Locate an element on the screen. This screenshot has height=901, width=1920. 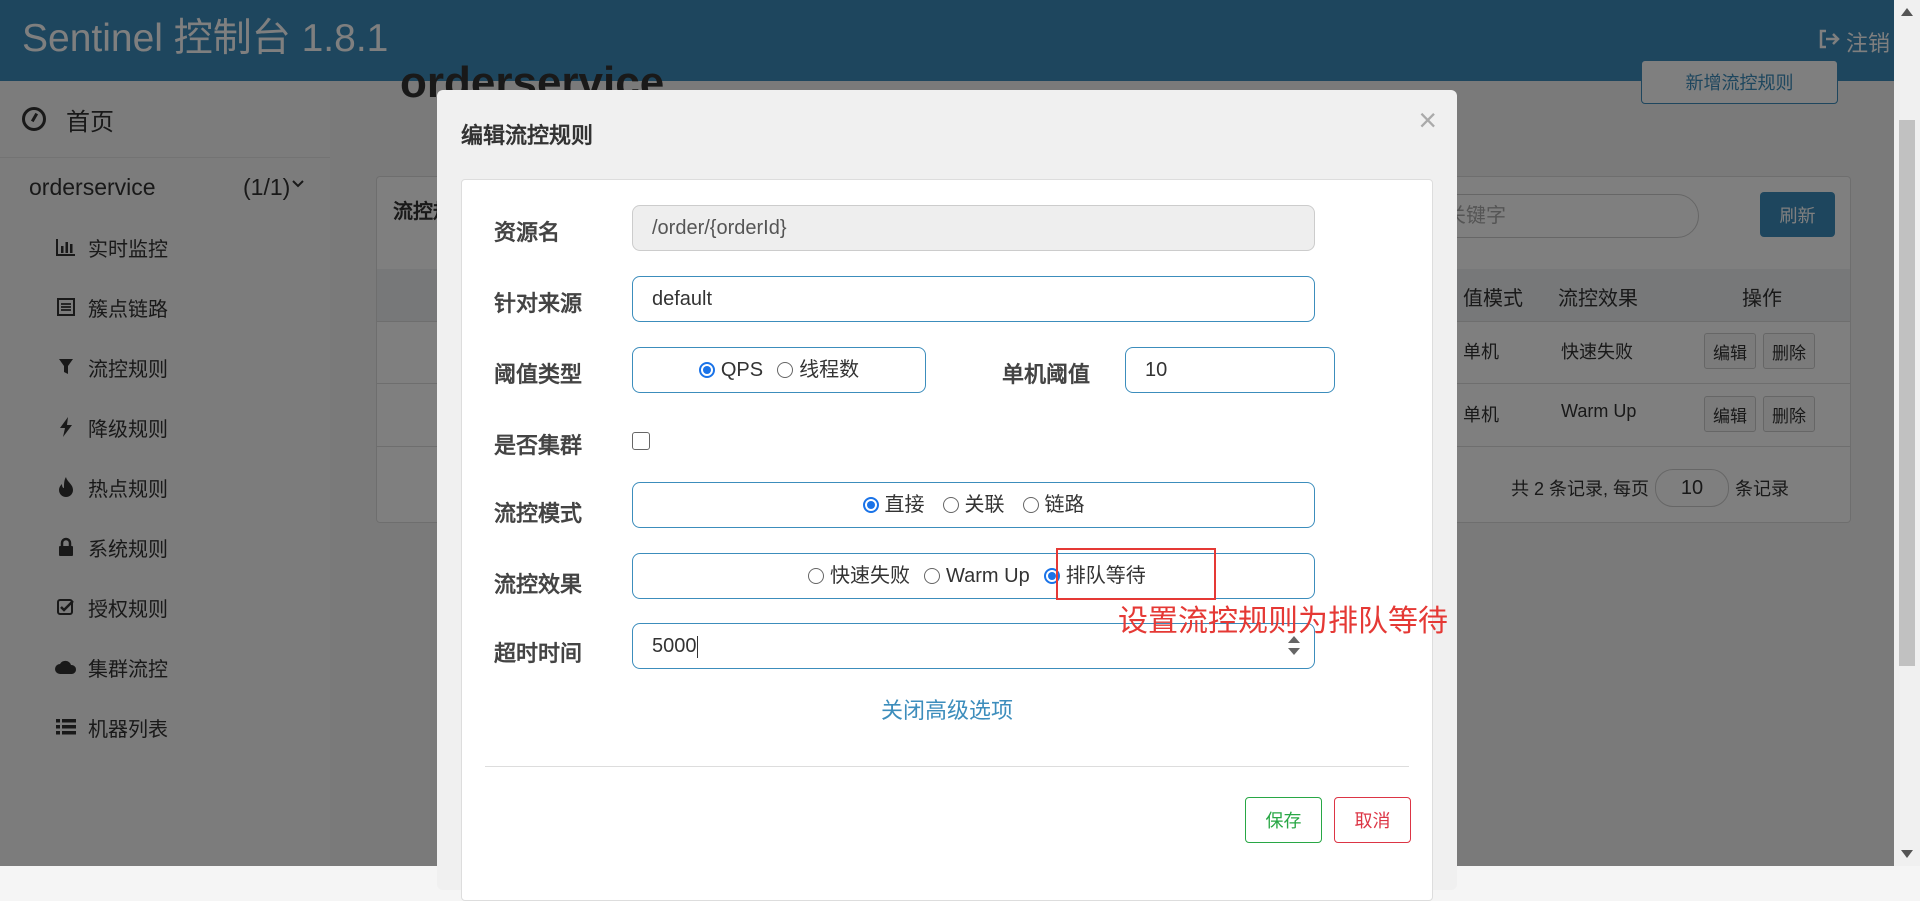
radio-warm-up: Warm Up is located at coordinates (977, 576).